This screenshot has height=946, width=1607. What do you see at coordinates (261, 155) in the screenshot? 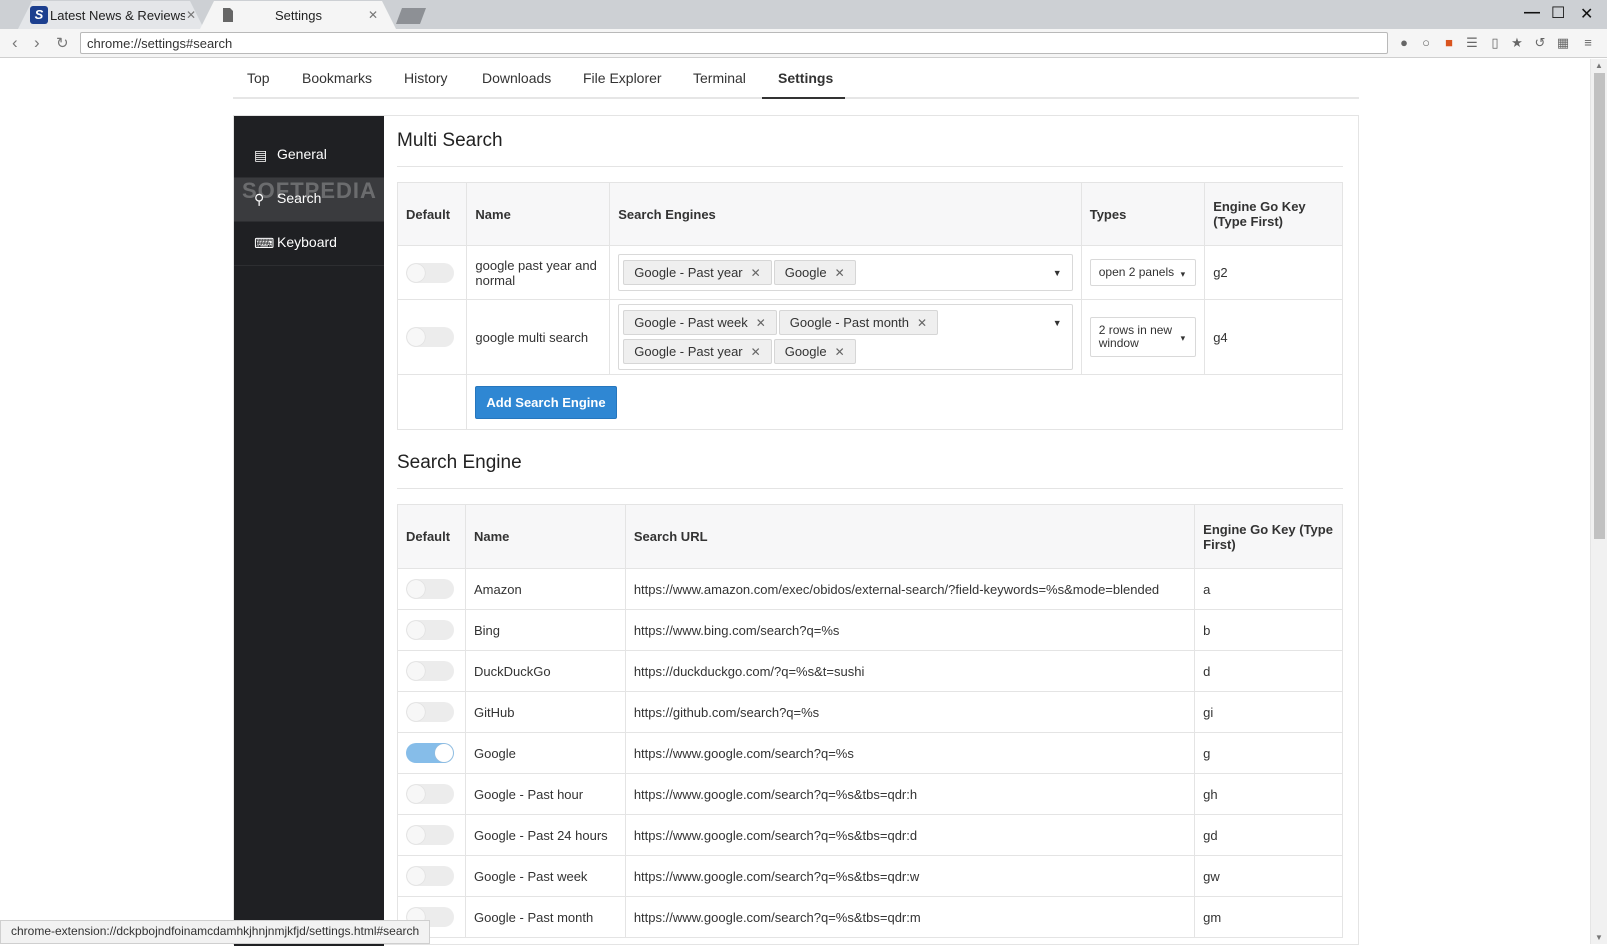
I see `list-icon: ▤` at bounding box center [261, 155].